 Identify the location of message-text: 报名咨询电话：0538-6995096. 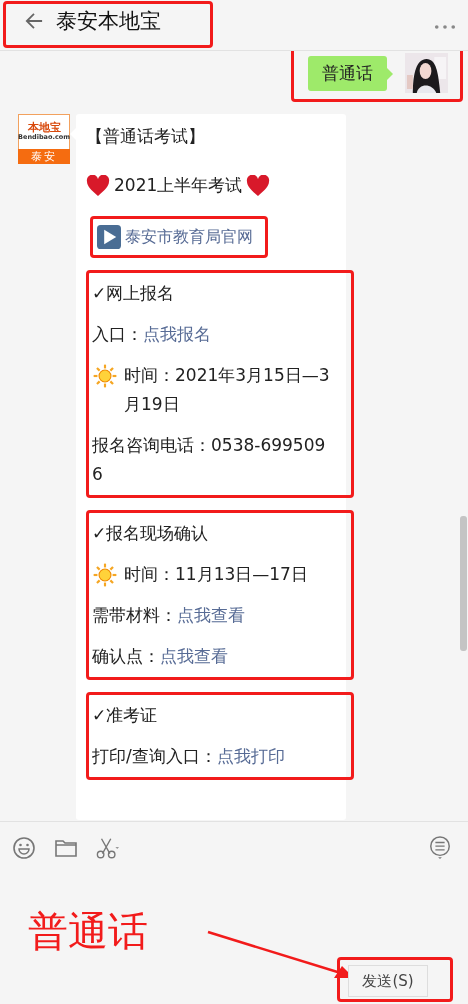
(209, 460).